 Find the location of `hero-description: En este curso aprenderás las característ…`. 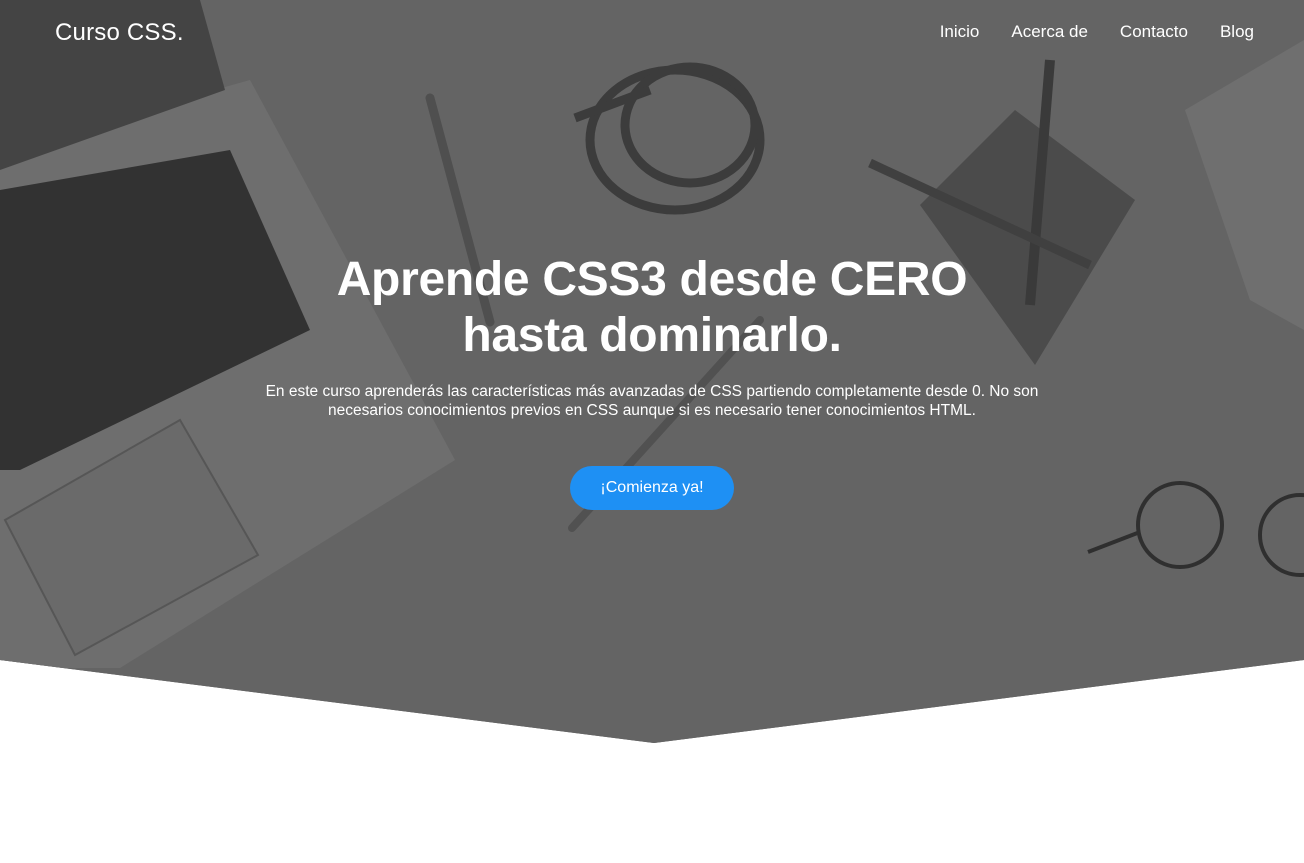

hero-description: En este curso aprenderás las característ… is located at coordinates (652, 401).